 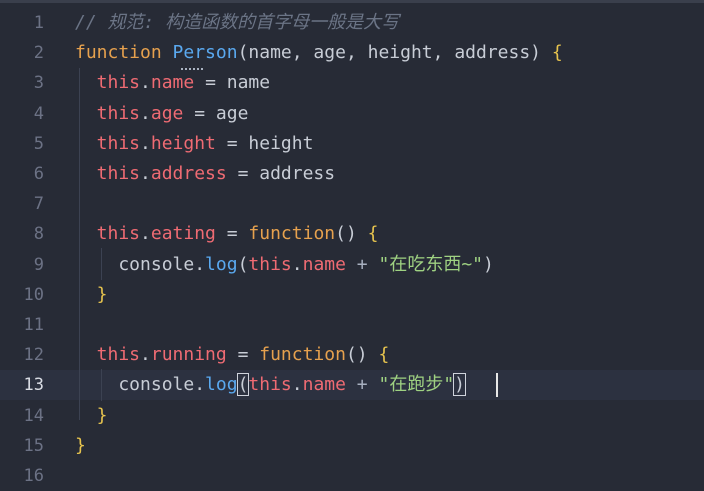 I want to click on code-line: 7, so click(x=352, y=204).